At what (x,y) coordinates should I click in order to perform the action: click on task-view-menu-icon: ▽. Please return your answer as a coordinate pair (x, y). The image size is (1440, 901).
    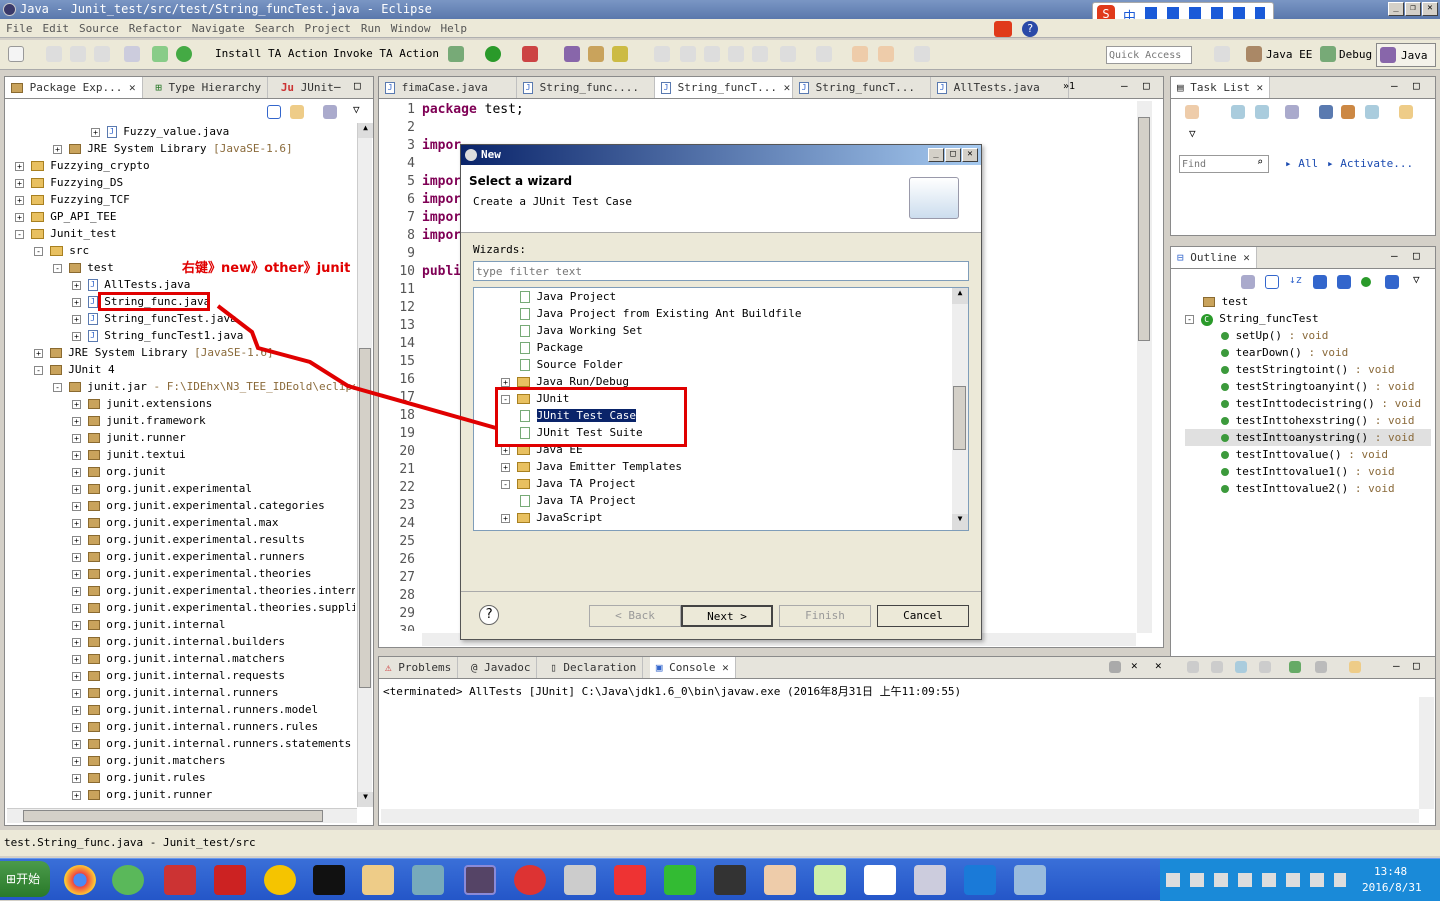
    Looking at the image, I should click on (1192, 133).